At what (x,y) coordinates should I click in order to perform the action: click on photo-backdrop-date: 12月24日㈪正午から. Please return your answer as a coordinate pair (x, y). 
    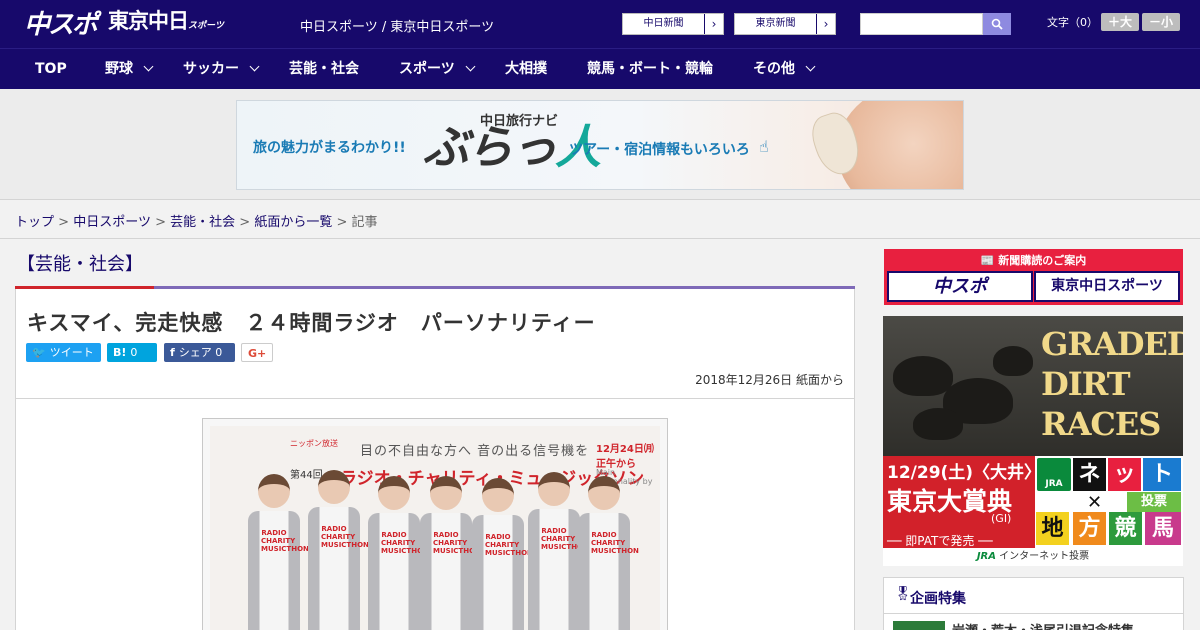
    Looking at the image, I should click on (625, 457).